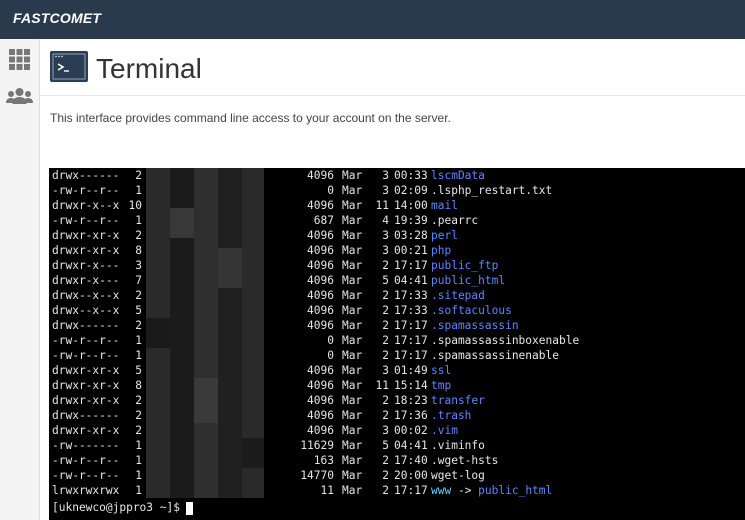 The width and height of the screenshot is (745, 520). What do you see at coordinates (458, 400) in the screenshot?
I see `file-name-text: transfer` at bounding box center [458, 400].